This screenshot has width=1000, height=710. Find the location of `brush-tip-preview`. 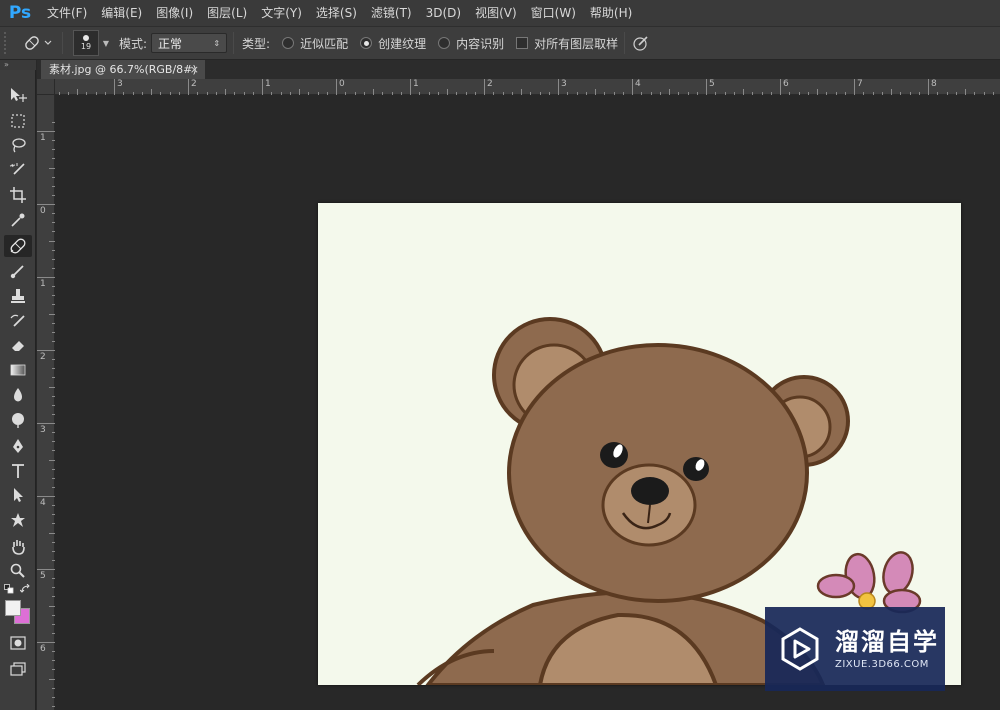

brush-tip-preview is located at coordinates (86, 38).